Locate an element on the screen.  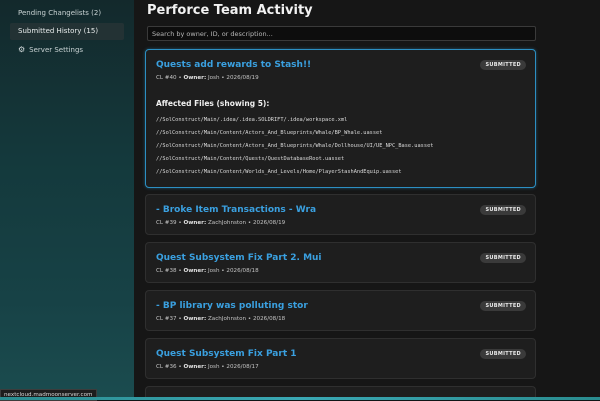
sidebar-item-submitted-history: Submitted History (15) is located at coordinates (67, 31).